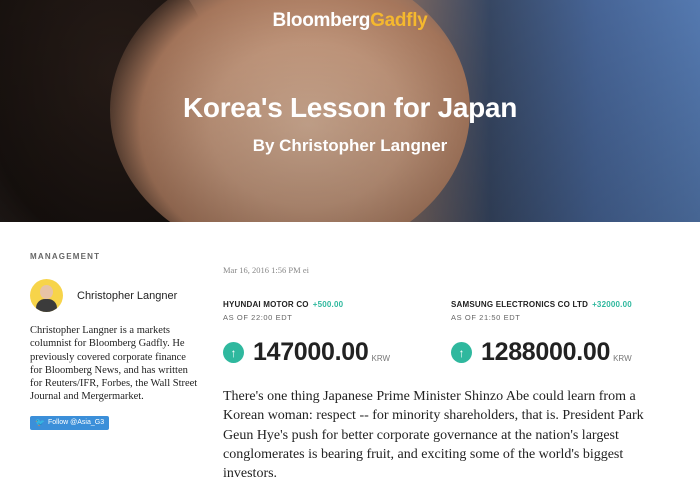 This screenshot has height=500, width=700. I want to click on section-label: MANAGEMENT, so click(115, 256).